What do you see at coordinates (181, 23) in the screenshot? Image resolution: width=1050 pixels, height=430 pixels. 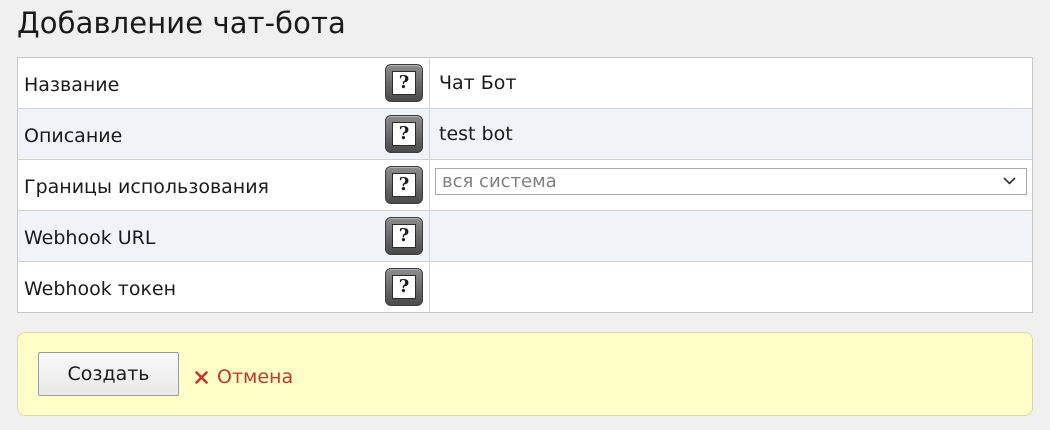 I see `page-title: Добавление чат-бота` at bounding box center [181, 23].